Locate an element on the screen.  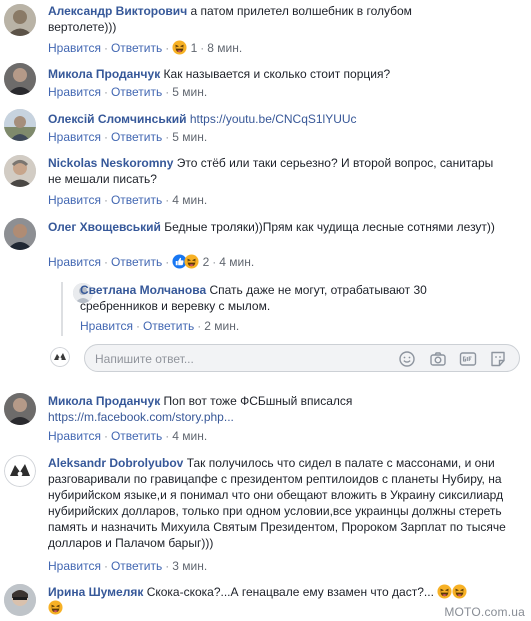
comment-author: Олексій Сломчинський is located at coordinates (117, 119).